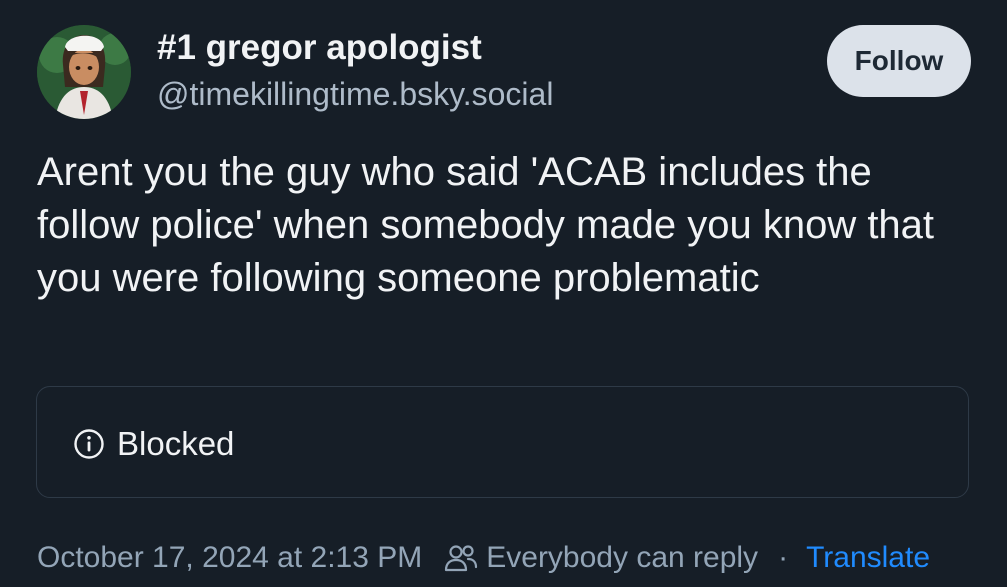  What do you see at coordinates (899, 61) in the screenshot?
I see `follow-button: Follow` at bounding box center [899, 61].